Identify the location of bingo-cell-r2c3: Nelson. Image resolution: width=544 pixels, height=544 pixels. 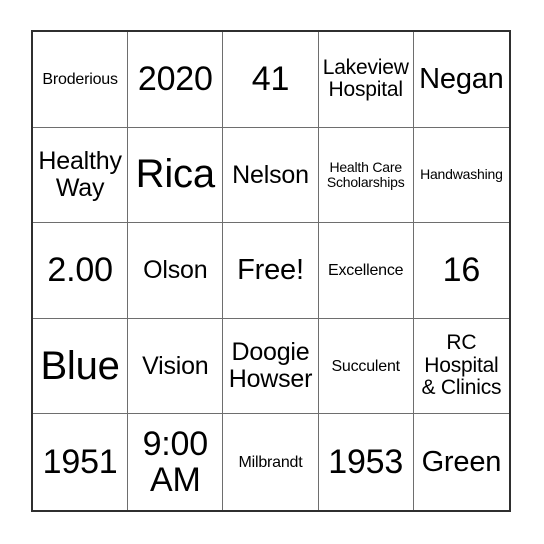
(271, 175).